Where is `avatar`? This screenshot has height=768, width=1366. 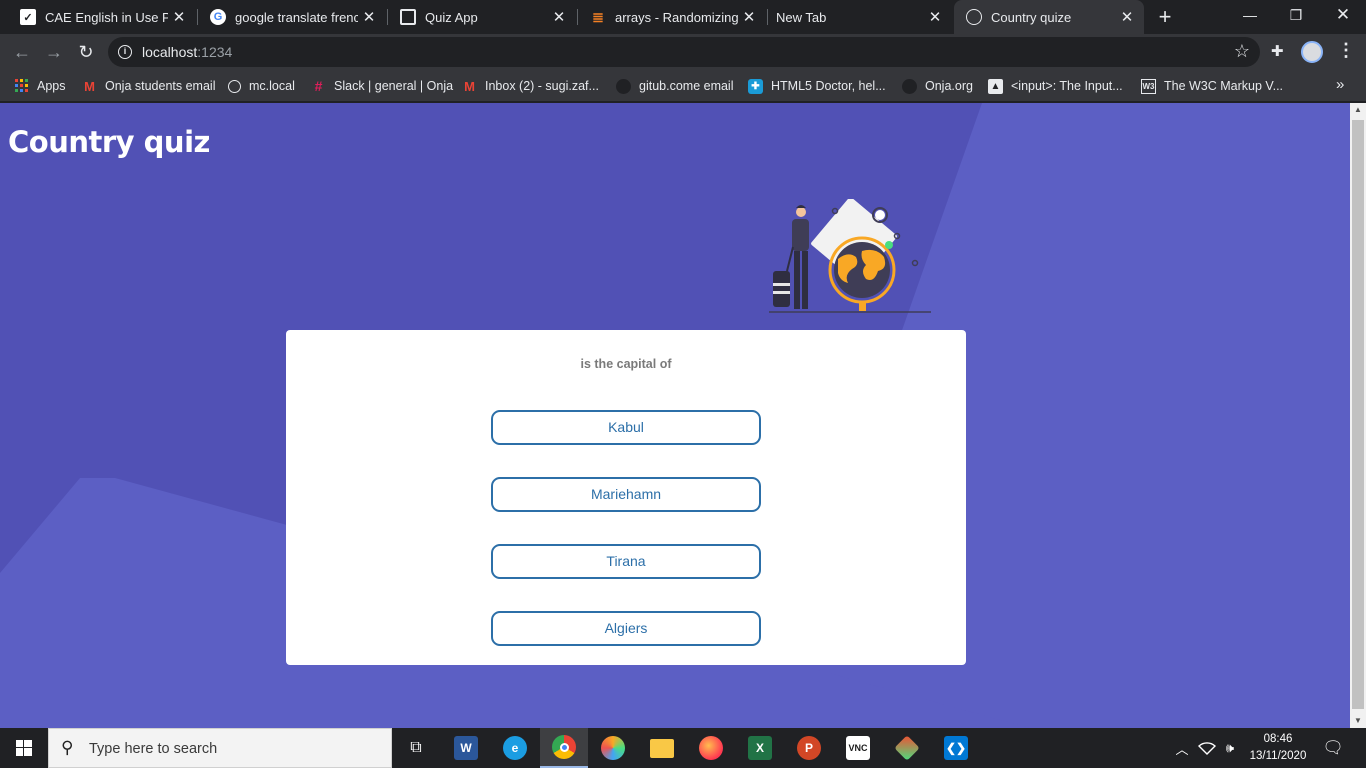
avatar is located at coordinates (1312, 52).